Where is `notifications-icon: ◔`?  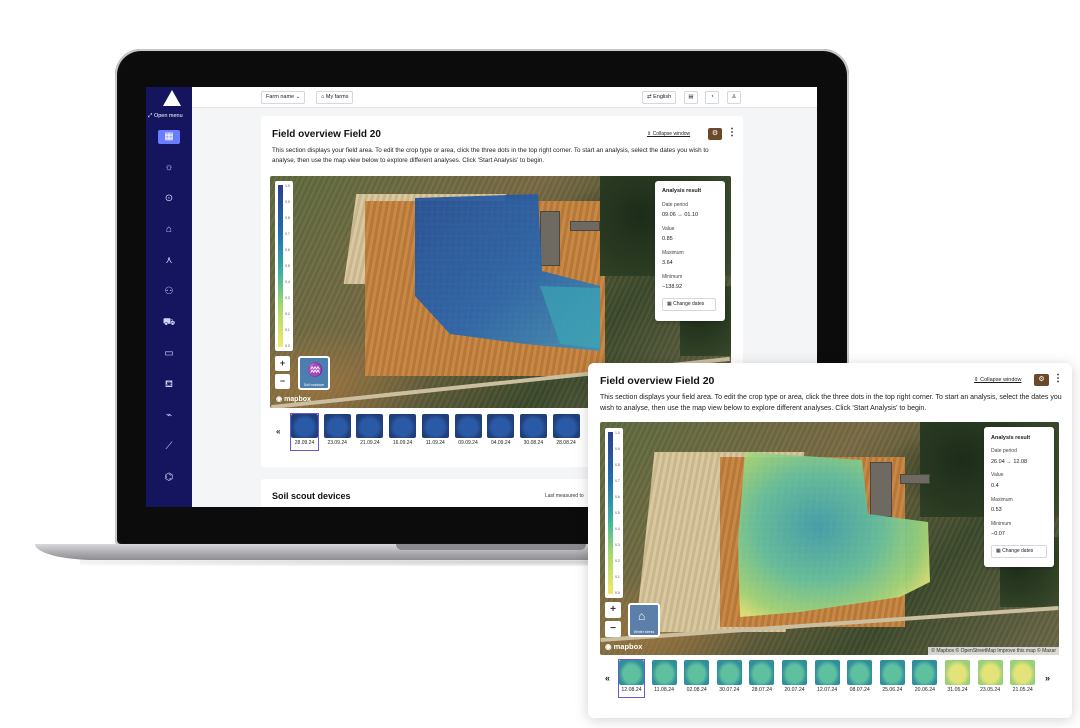 notifications-icon: ◔ is located at coordinates (712, 97).